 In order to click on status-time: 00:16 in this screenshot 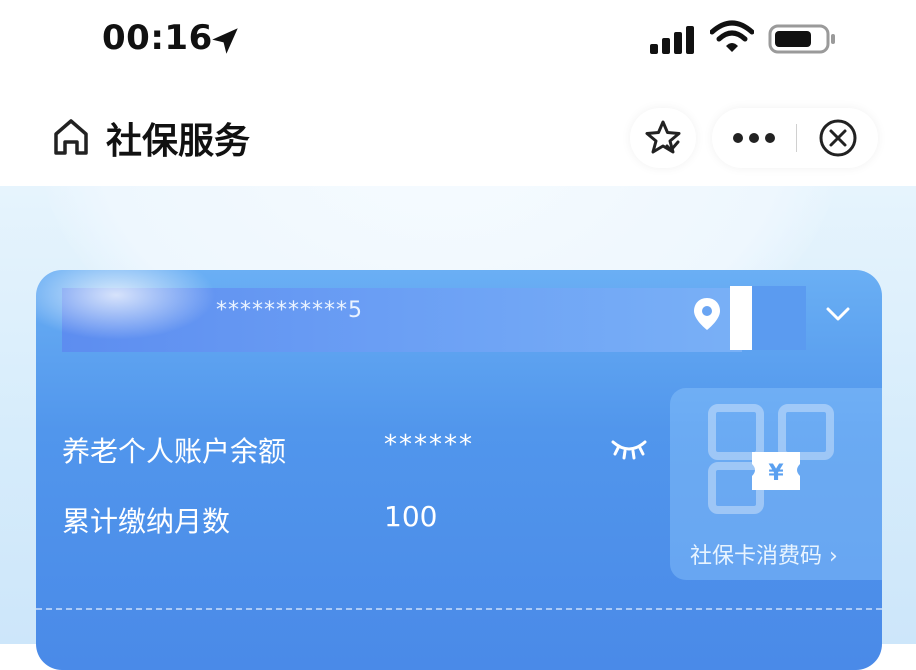, I will do `click(157, 38)`.